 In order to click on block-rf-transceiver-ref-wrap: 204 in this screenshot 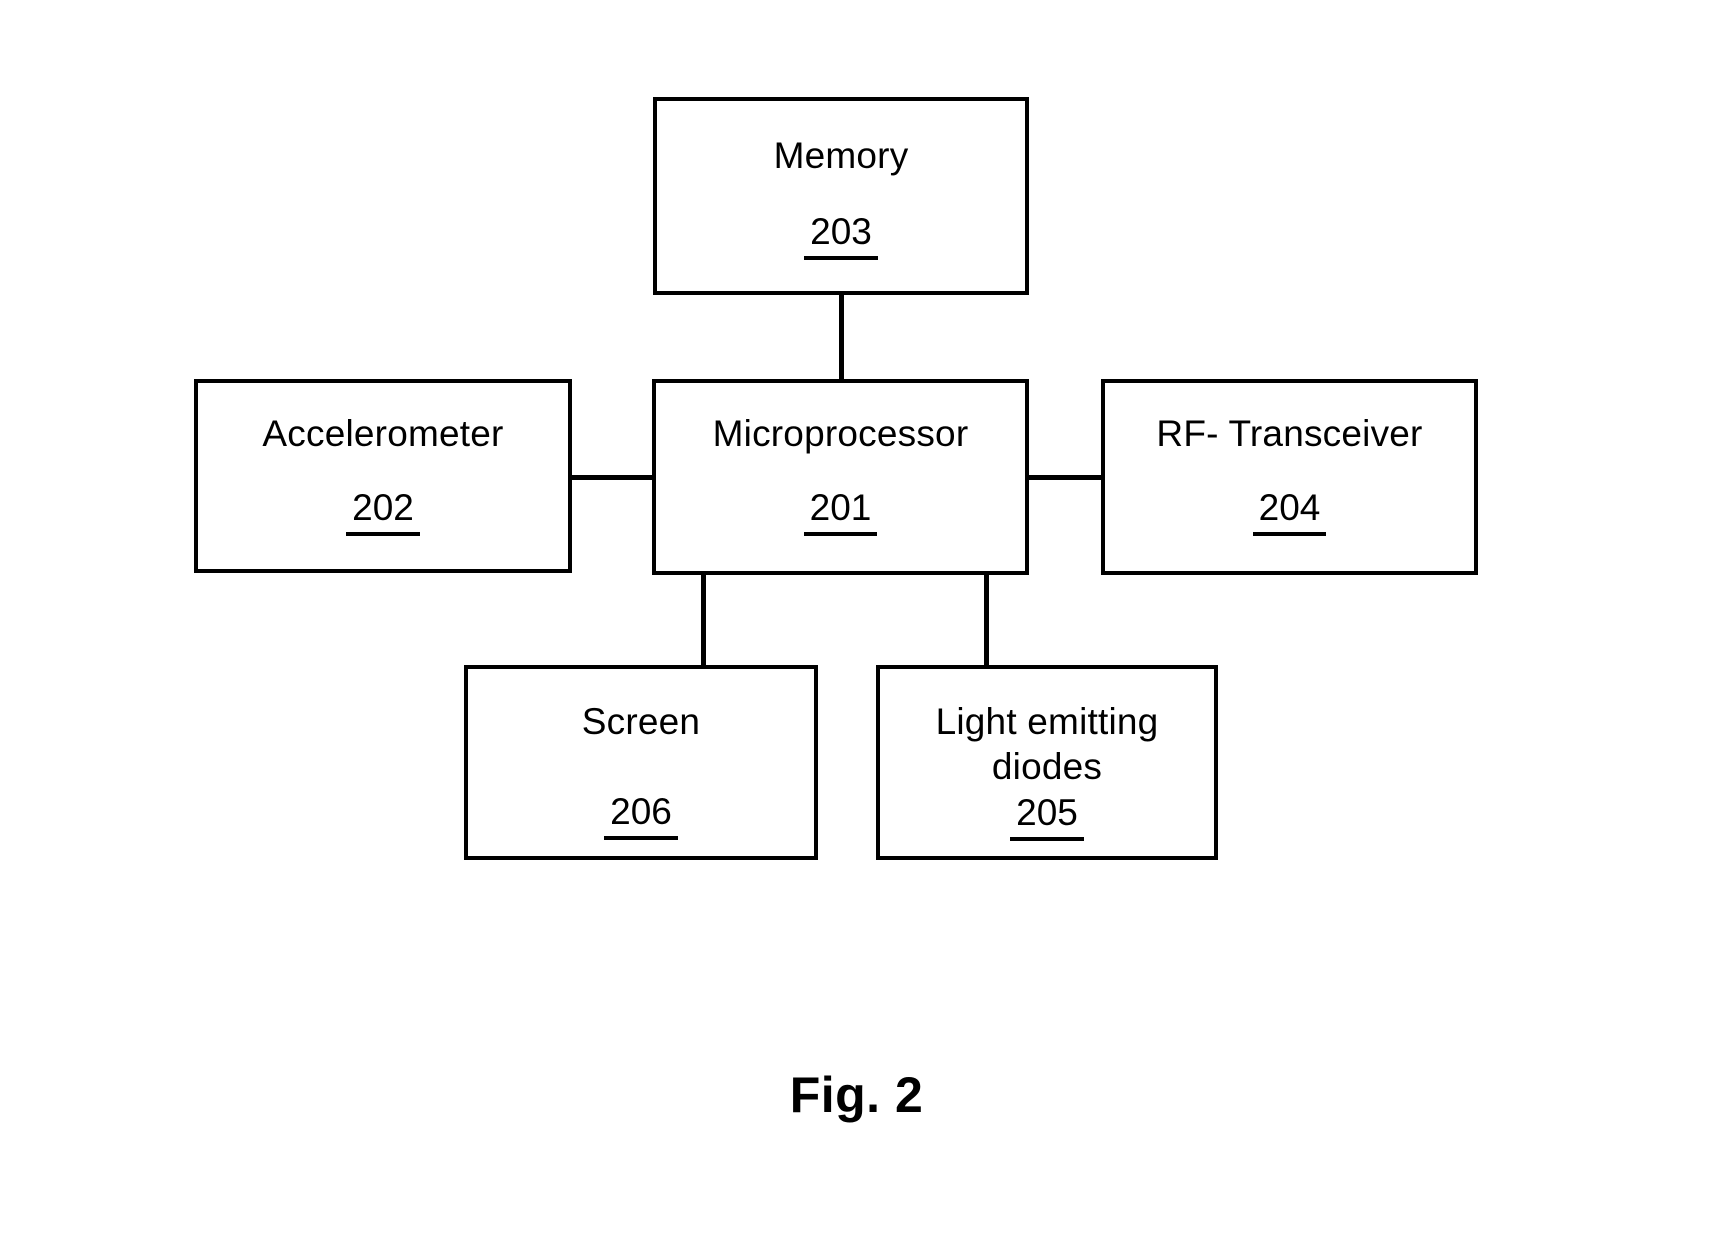, I will do `click(1289, 511)`.